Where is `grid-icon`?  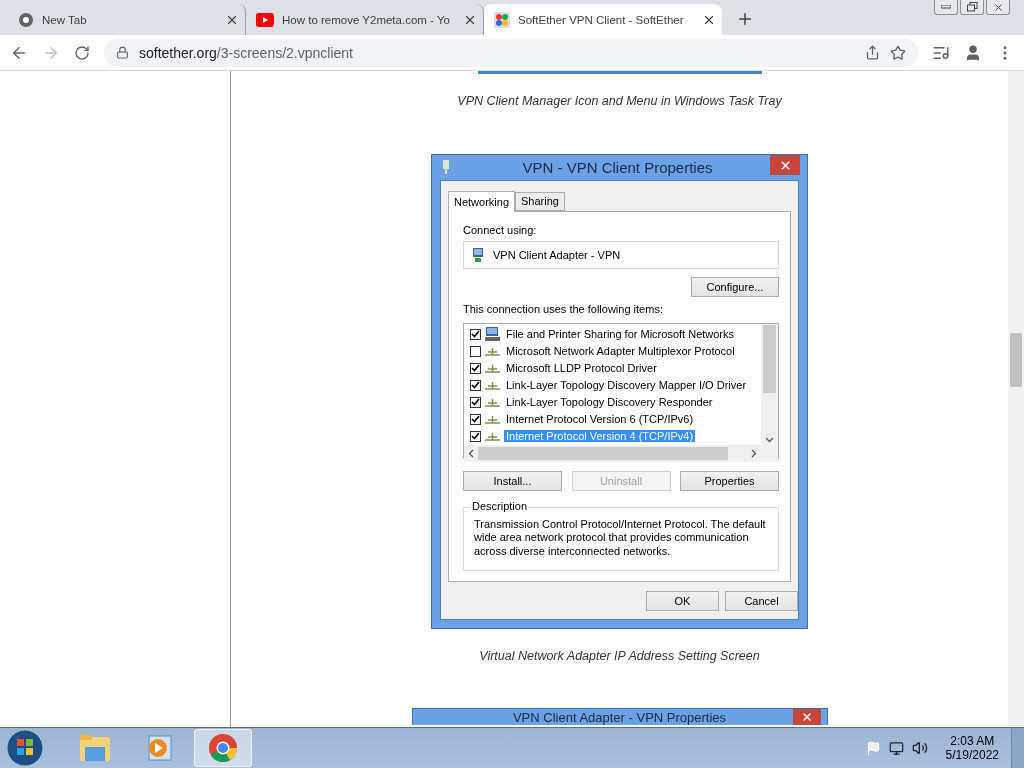 grid-icon is located at coordinates (502, 19).